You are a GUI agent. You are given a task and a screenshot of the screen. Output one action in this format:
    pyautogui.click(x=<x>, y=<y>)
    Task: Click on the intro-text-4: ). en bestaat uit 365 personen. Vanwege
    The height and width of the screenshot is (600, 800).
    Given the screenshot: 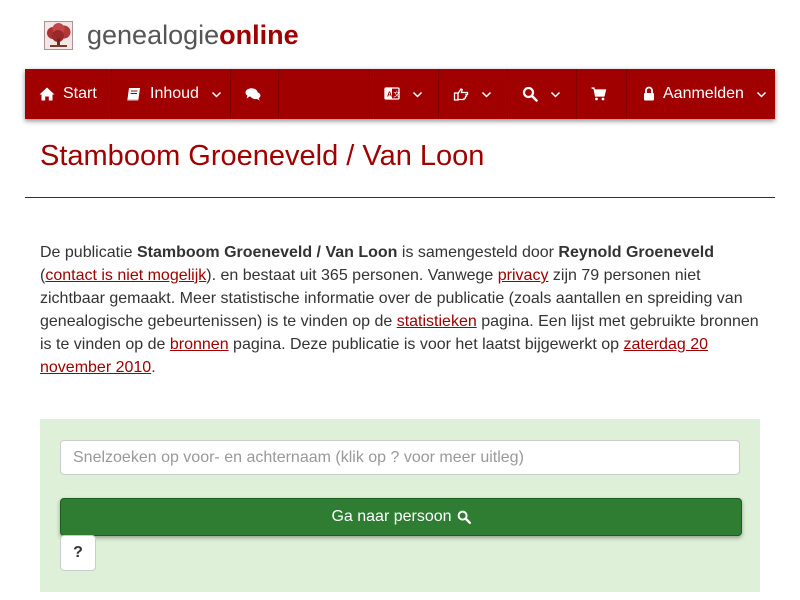 What is the action you would take?
    pyautogui.click(x=352, y=275)
    